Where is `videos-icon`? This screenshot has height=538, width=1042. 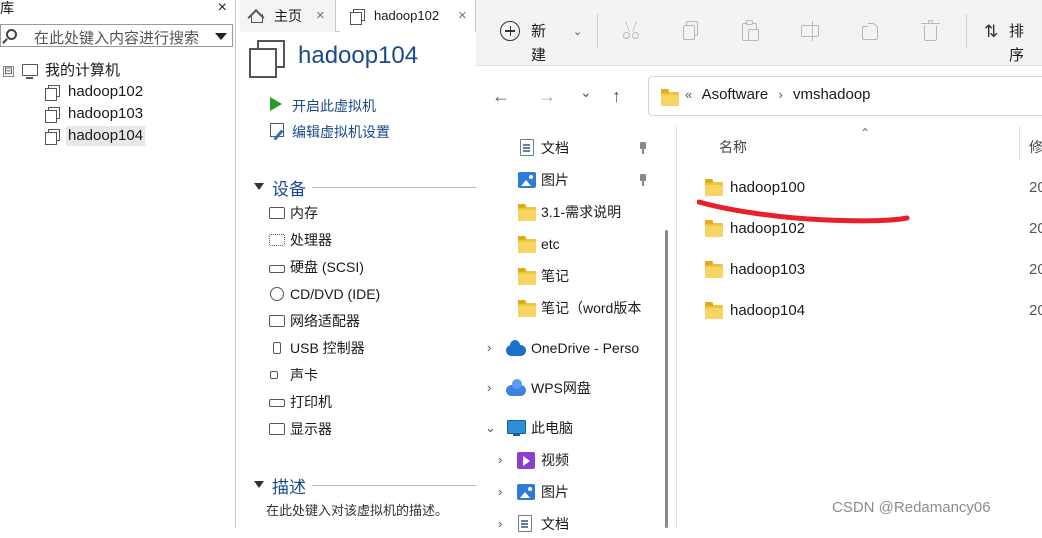
videos-icon is located at coordinates (526, 460).